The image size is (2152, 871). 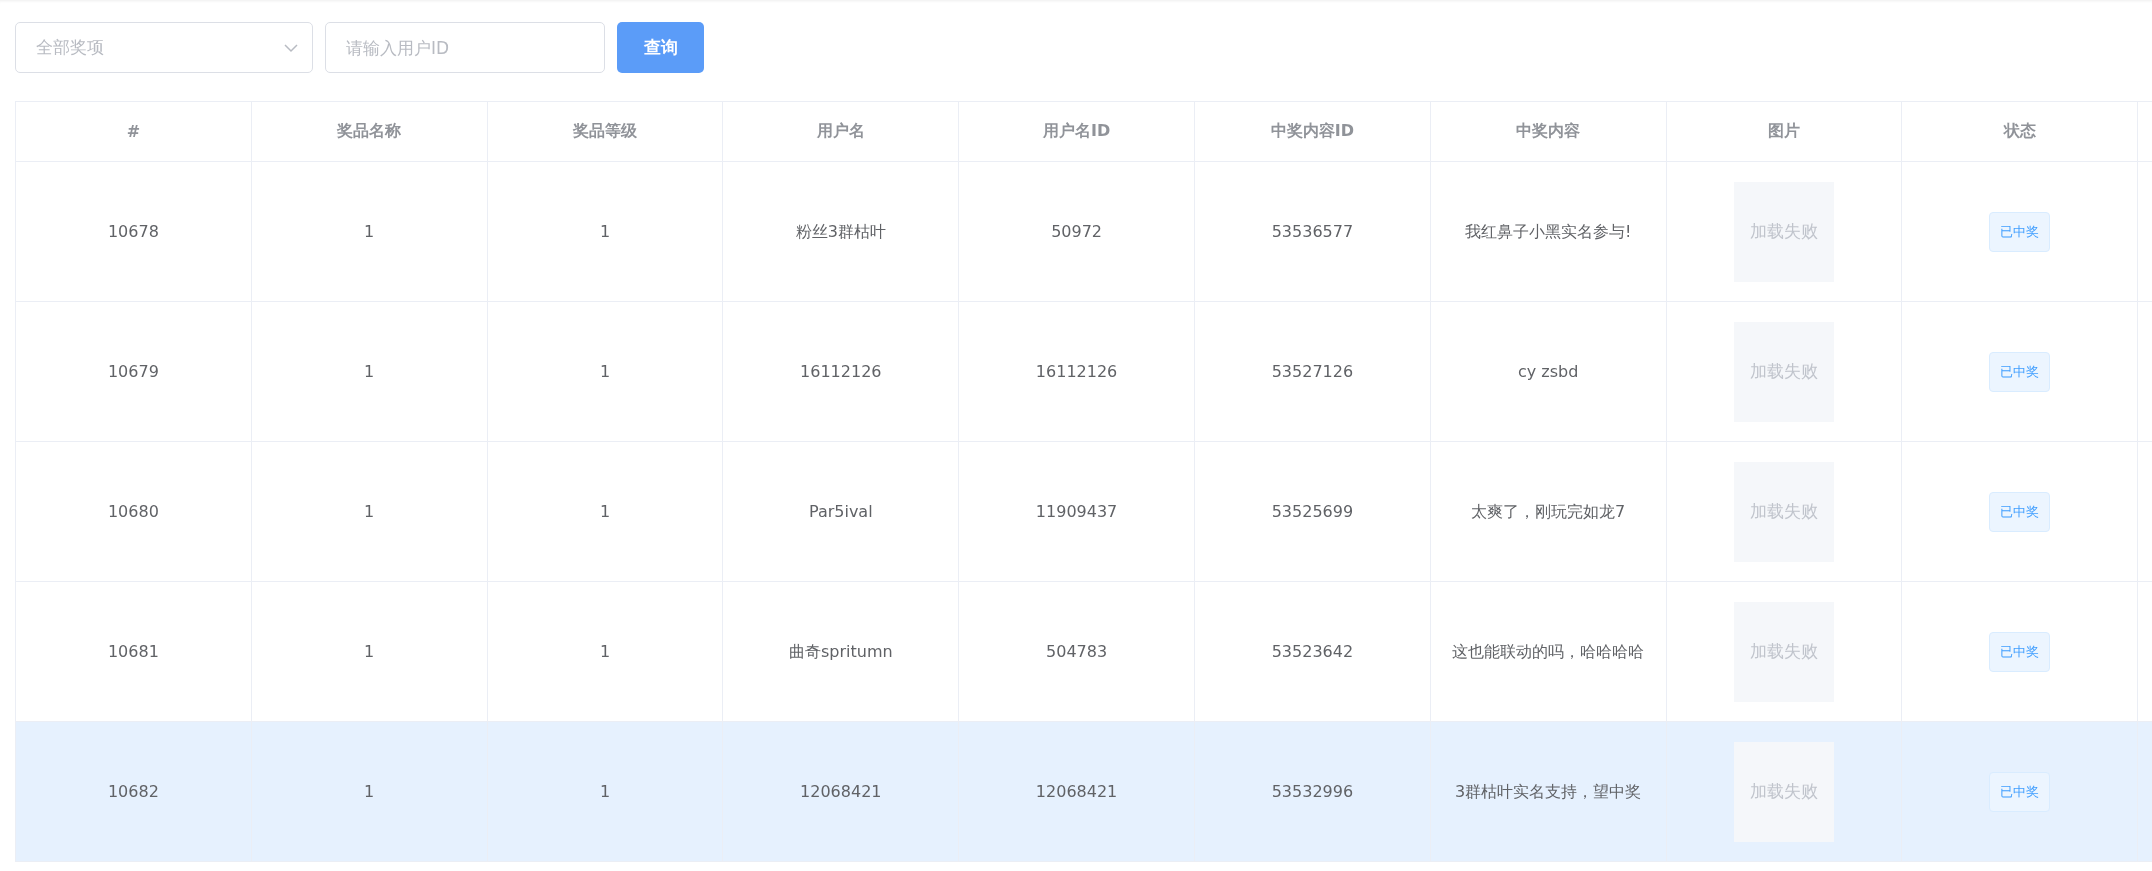 I want to click on table-cell: 53527126, so click(x=1313, y=372).